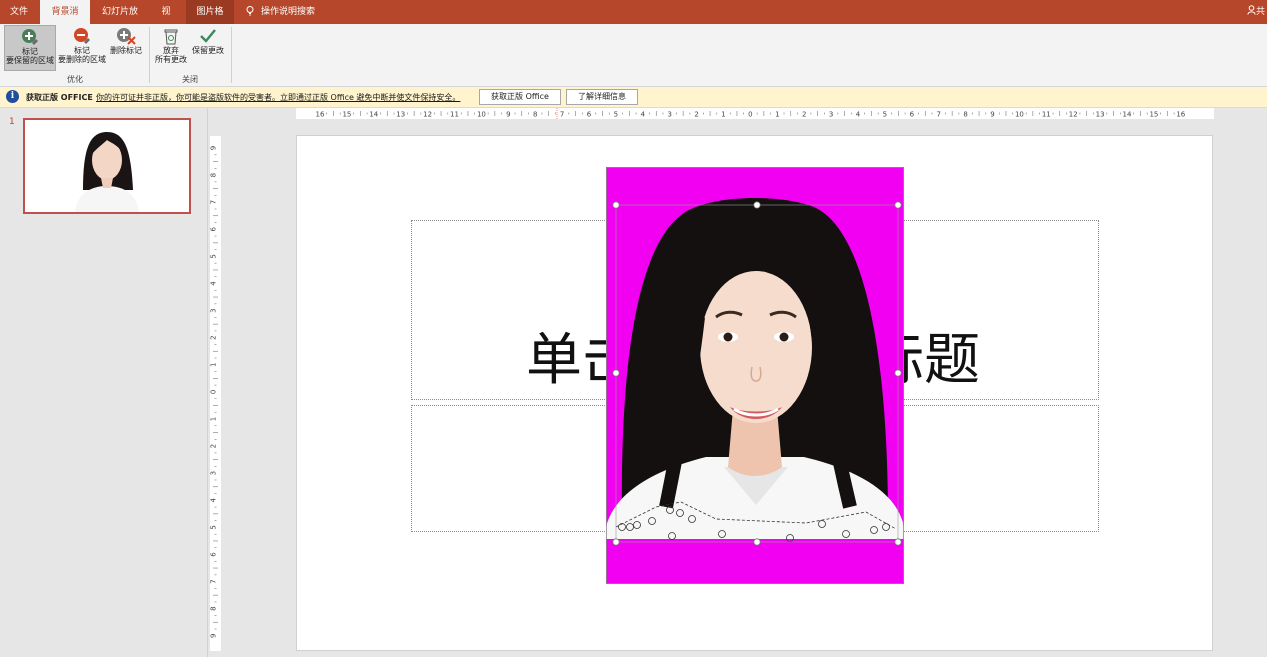  Describe the element at coordinates (171, 59) in the screenshot. I see `discard-label-2: 所有更改` at that location.